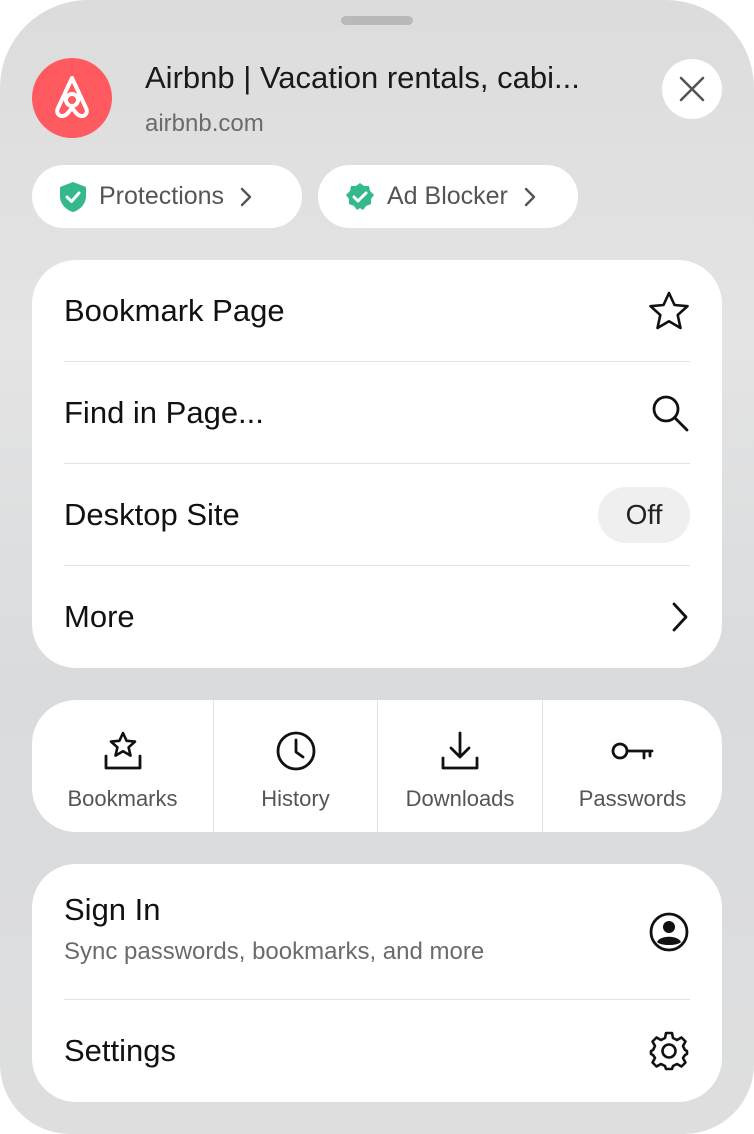 This screenshot has width=754, height=1134. I want to click on more-item: More, so click(377, 617).